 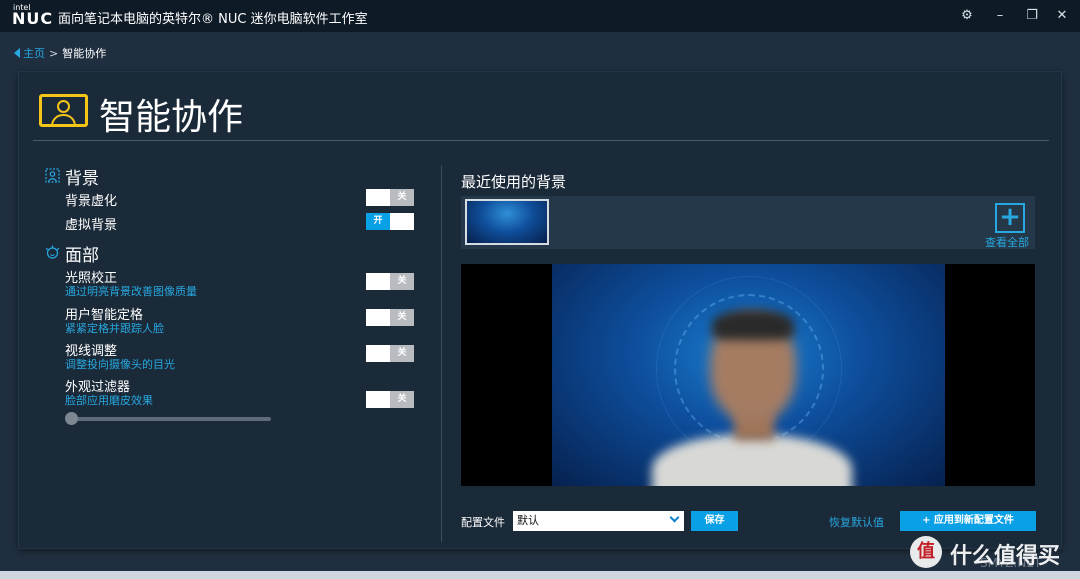 I want to click on minimize-icon: –, so click(x=1000, y=16).